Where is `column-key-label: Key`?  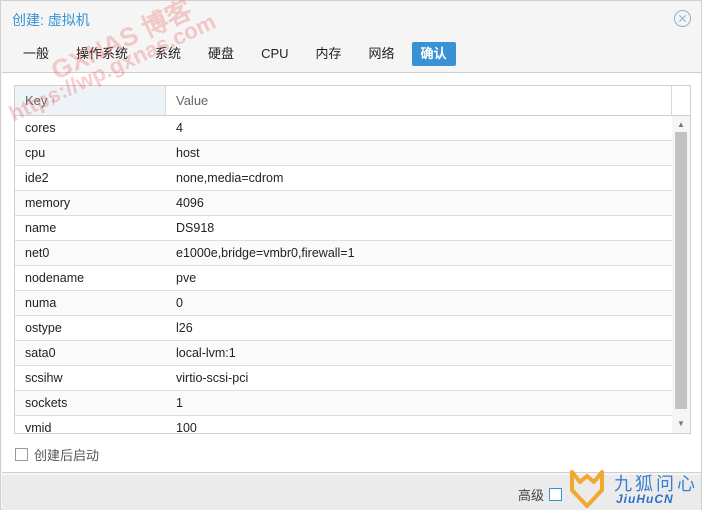
column-key-label: Key is located at coordinates (36, 100).